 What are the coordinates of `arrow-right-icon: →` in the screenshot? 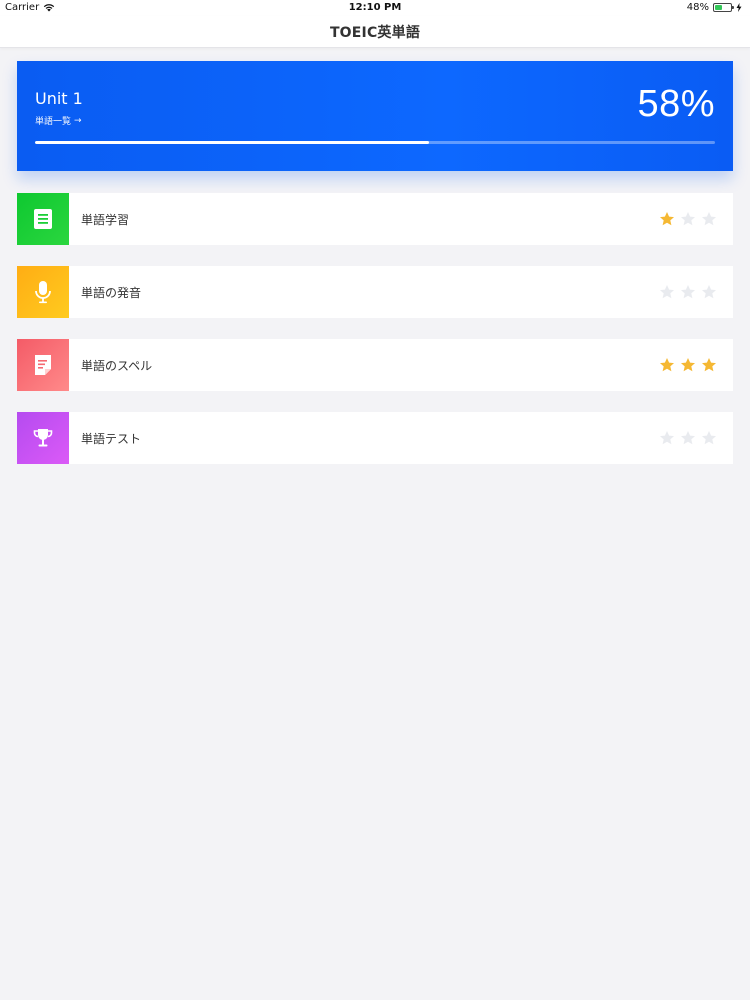 It's located at (78, 120).